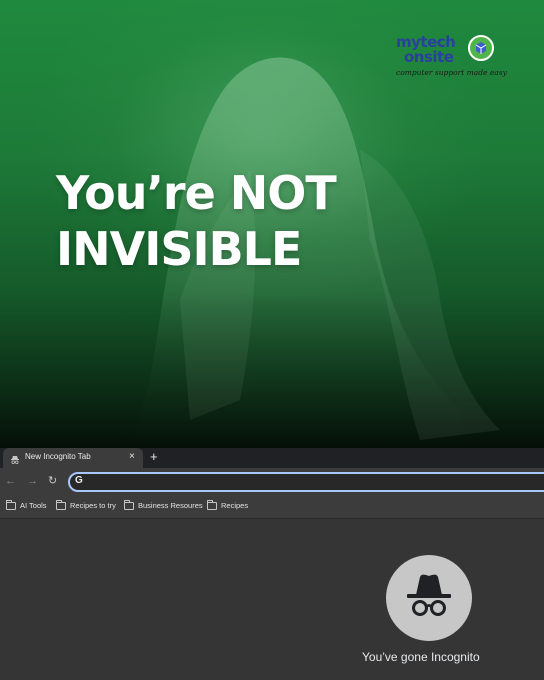 This screenshot has width=544, height=680. Describe the element at coordinates (216, 221) in the screenshot. I see `headline: You’re NOT INVISIBLE` at that location.